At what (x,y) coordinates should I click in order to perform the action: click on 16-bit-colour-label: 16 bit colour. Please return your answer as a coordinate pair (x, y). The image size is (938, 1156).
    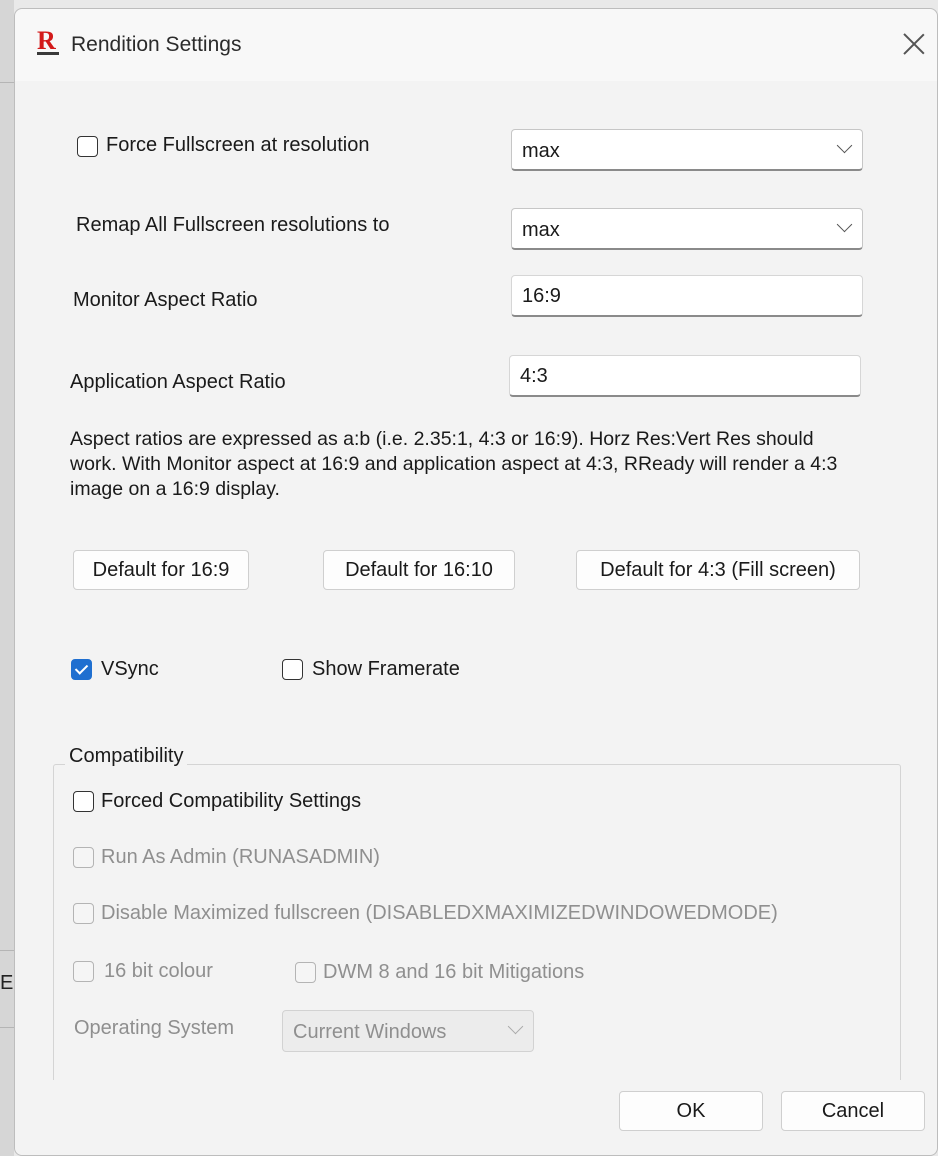
    Looking at the image, I should click on (158, 971).